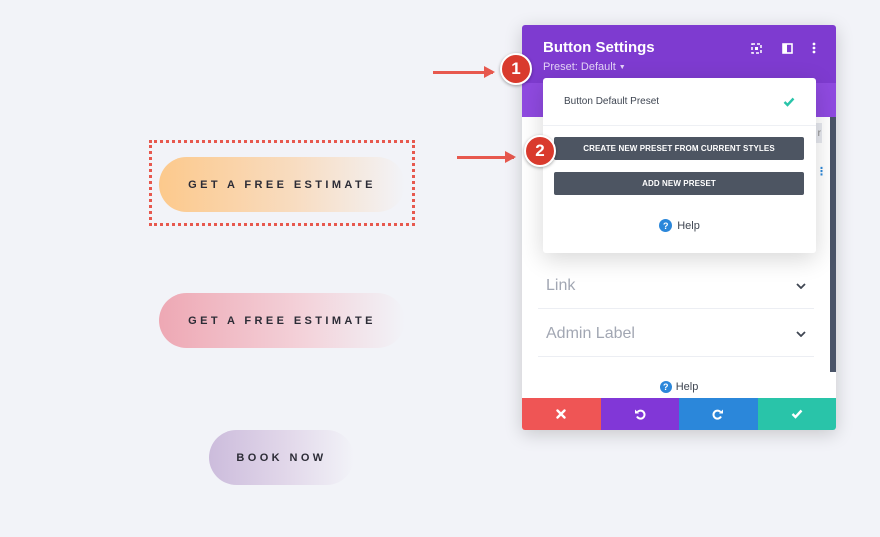  What do you see at coordinates (787, 48) in the screenshot?
I see `split-view-icon` at bounding box center [787, 48].